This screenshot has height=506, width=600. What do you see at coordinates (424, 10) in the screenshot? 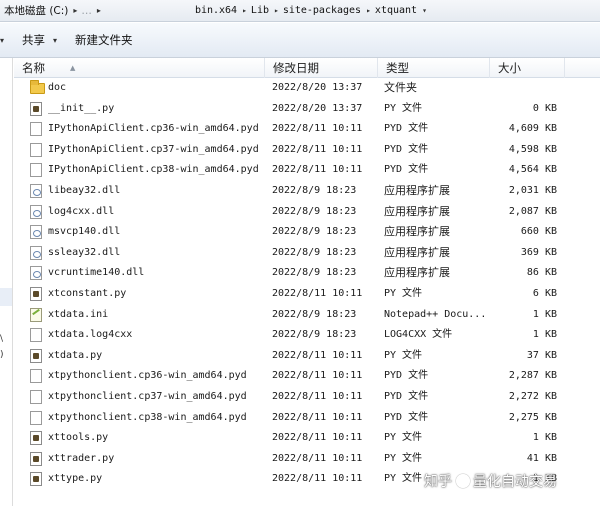
I see `chevron-down-icon: ▾` at bounding box center [424, 10].